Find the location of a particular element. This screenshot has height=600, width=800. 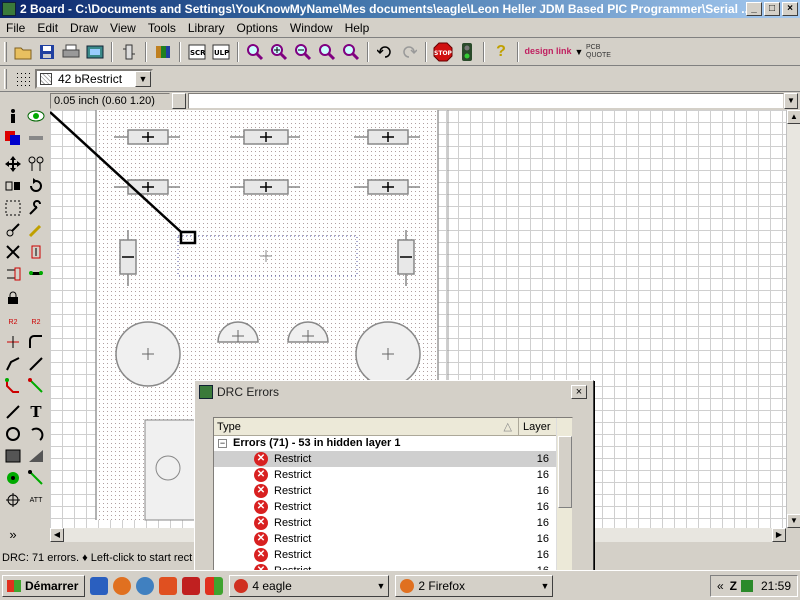

designlink-dropdown-icon: ▼ is located at coordinates (579, 52).